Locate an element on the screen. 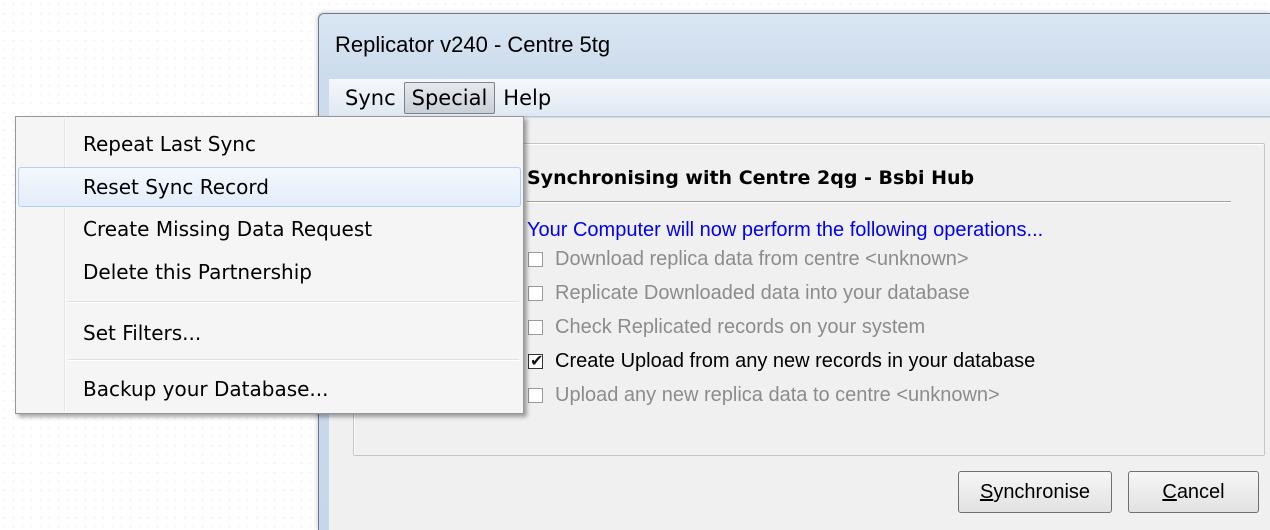 The width and height of the screenshot is (1270, 530). operation-check: Check Replicated records on your system is located at coordinates (726, 327).